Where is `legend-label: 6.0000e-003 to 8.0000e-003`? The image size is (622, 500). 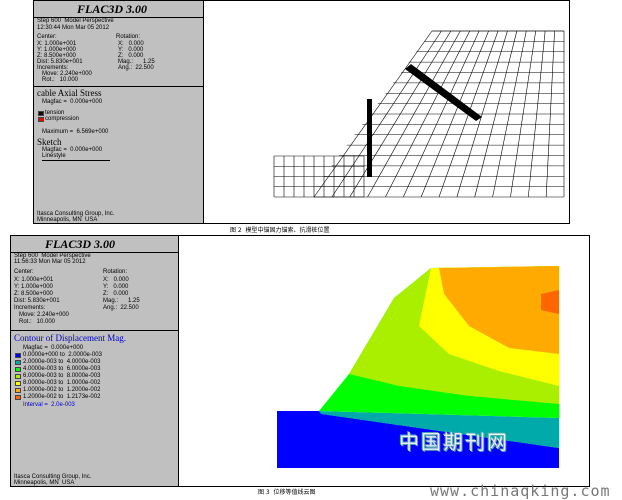 legend-label: 6.0000e-003 to 8.0000e-003 is located at coordinates (62, 376).